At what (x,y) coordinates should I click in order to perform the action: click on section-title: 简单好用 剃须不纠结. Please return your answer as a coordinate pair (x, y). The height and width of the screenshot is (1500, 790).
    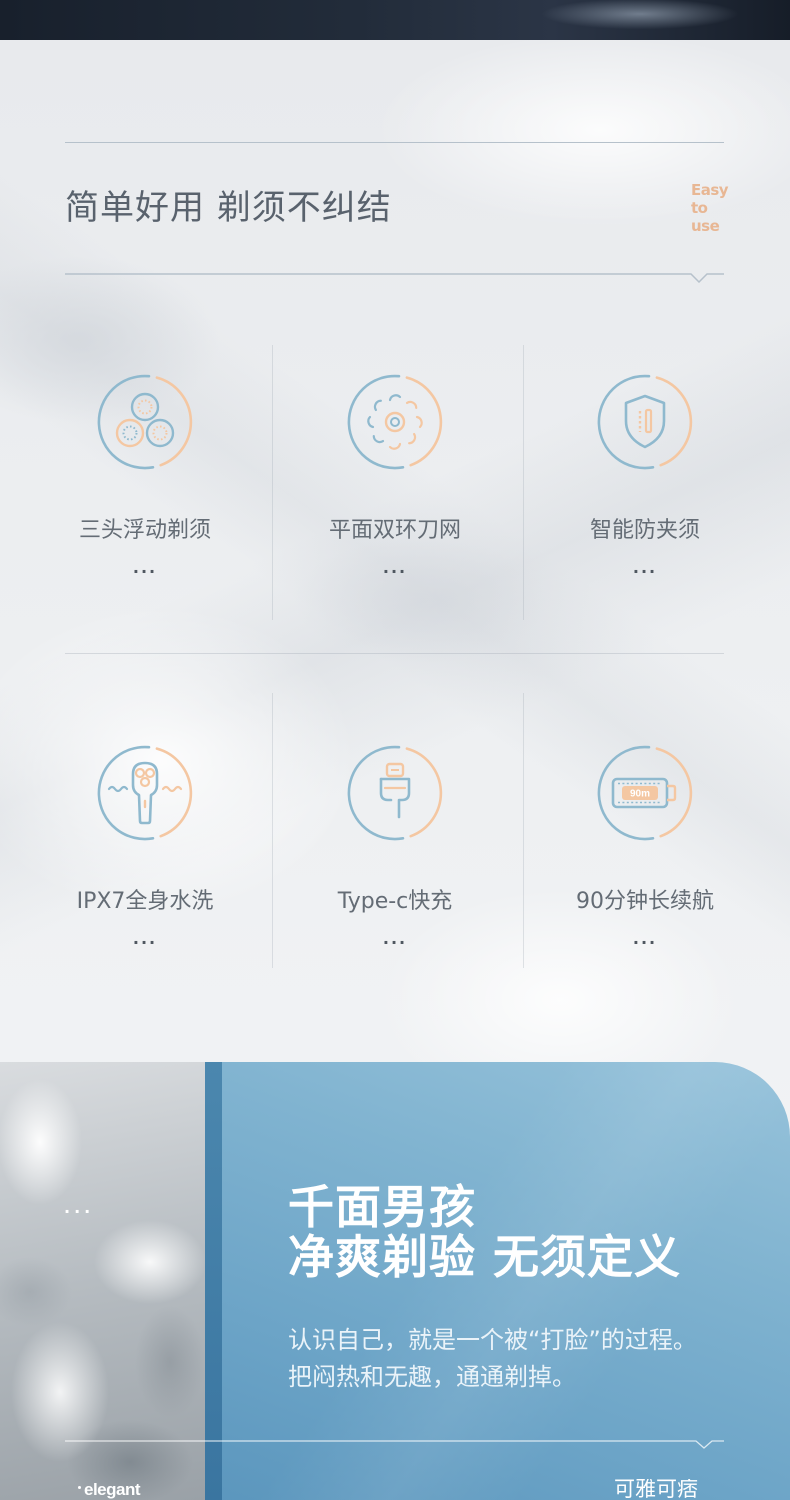
    Looking at the image, I should click on (228, 208).